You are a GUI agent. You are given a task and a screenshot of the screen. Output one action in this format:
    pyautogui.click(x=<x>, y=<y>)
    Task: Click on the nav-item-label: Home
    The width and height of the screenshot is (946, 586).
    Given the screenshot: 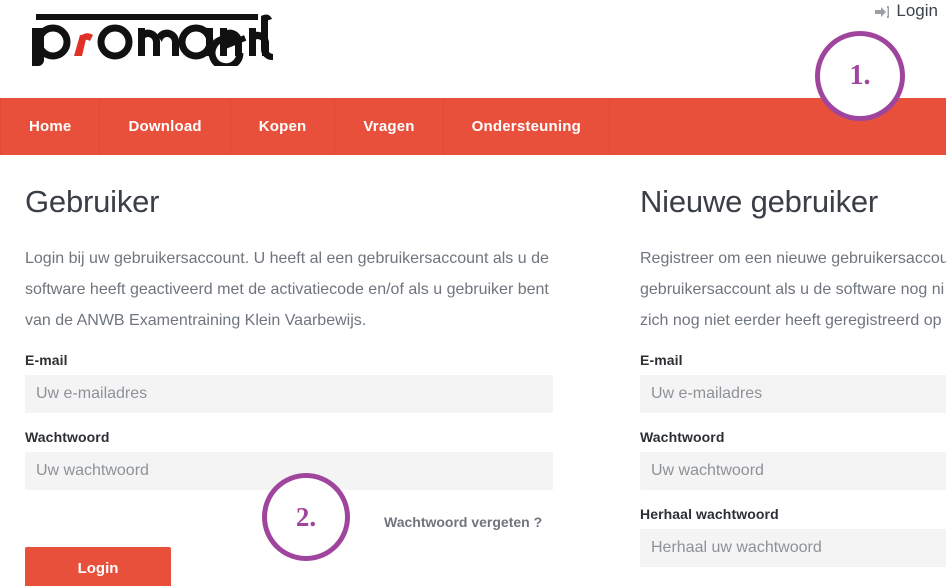 What is the action you would take?
    pyautogui.click(x=50, y=126)
    